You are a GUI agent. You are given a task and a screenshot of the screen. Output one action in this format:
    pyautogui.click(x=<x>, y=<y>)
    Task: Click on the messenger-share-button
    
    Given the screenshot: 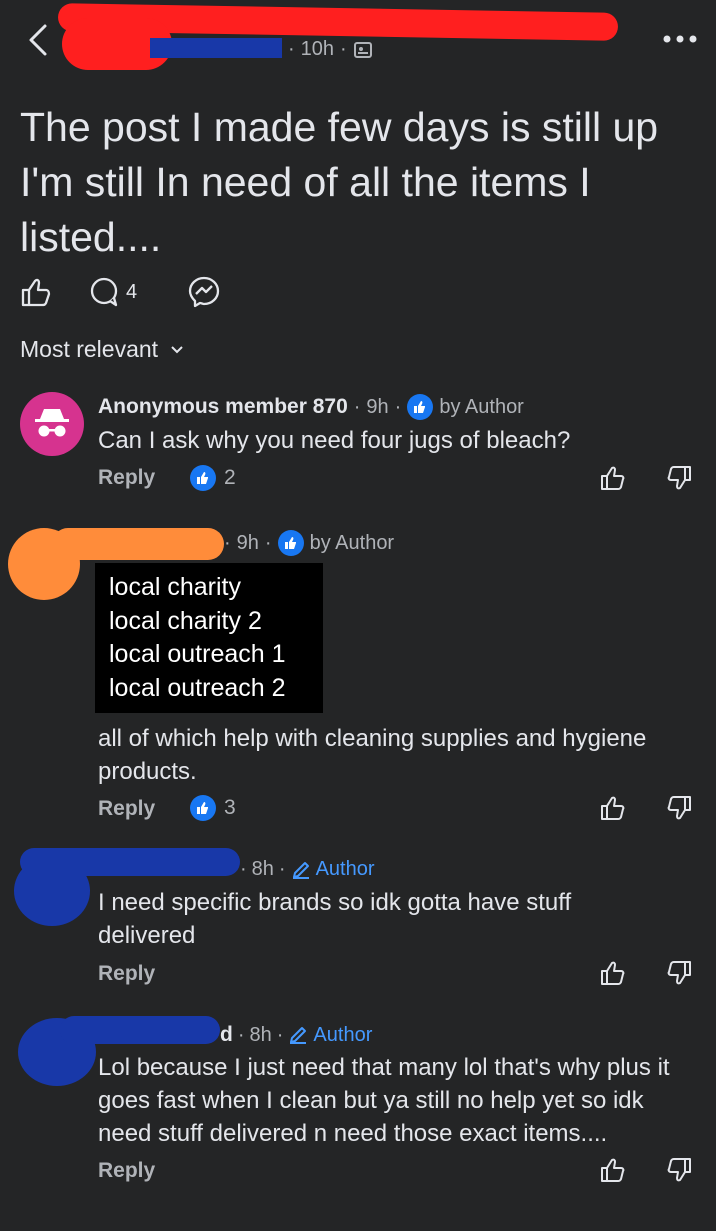 What is the action you would take?
    pyautogui.click(x=204, y=292)
    